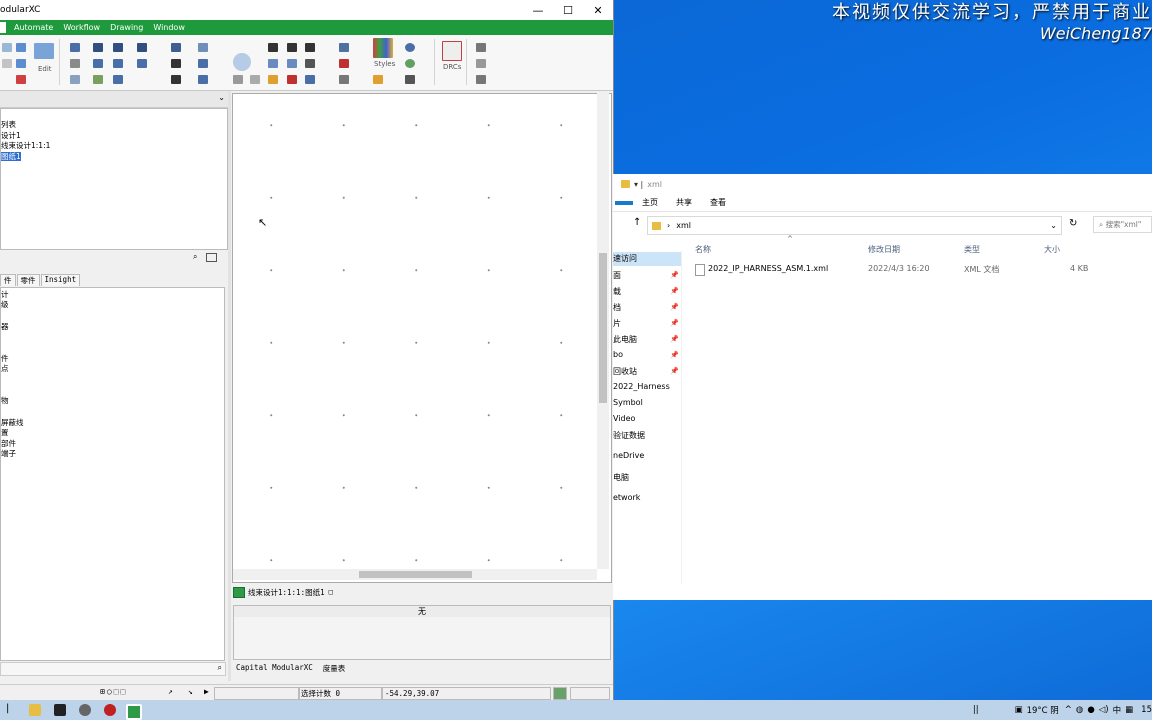  What do you see at coordinates (8, 280) in the screenshot?
I see `tab-parts: 件` at bounding box center [8, 280].